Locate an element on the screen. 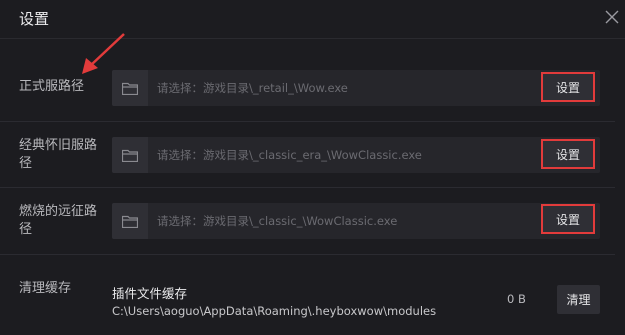 This screenshot has height=335, width=625. classic-era-browse-button is located at coordinates (130, 155).